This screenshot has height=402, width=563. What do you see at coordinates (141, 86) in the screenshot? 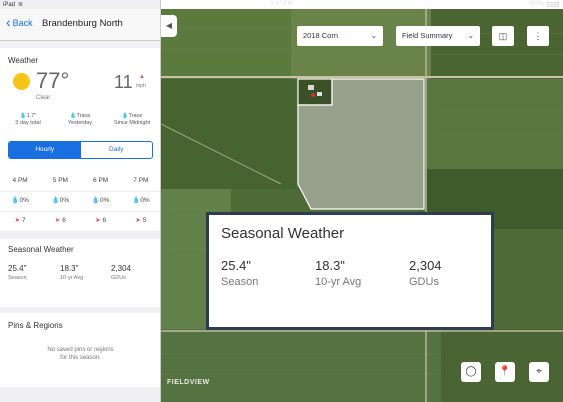
I see `wind-unit: mph` at bounding box center [141, 86].